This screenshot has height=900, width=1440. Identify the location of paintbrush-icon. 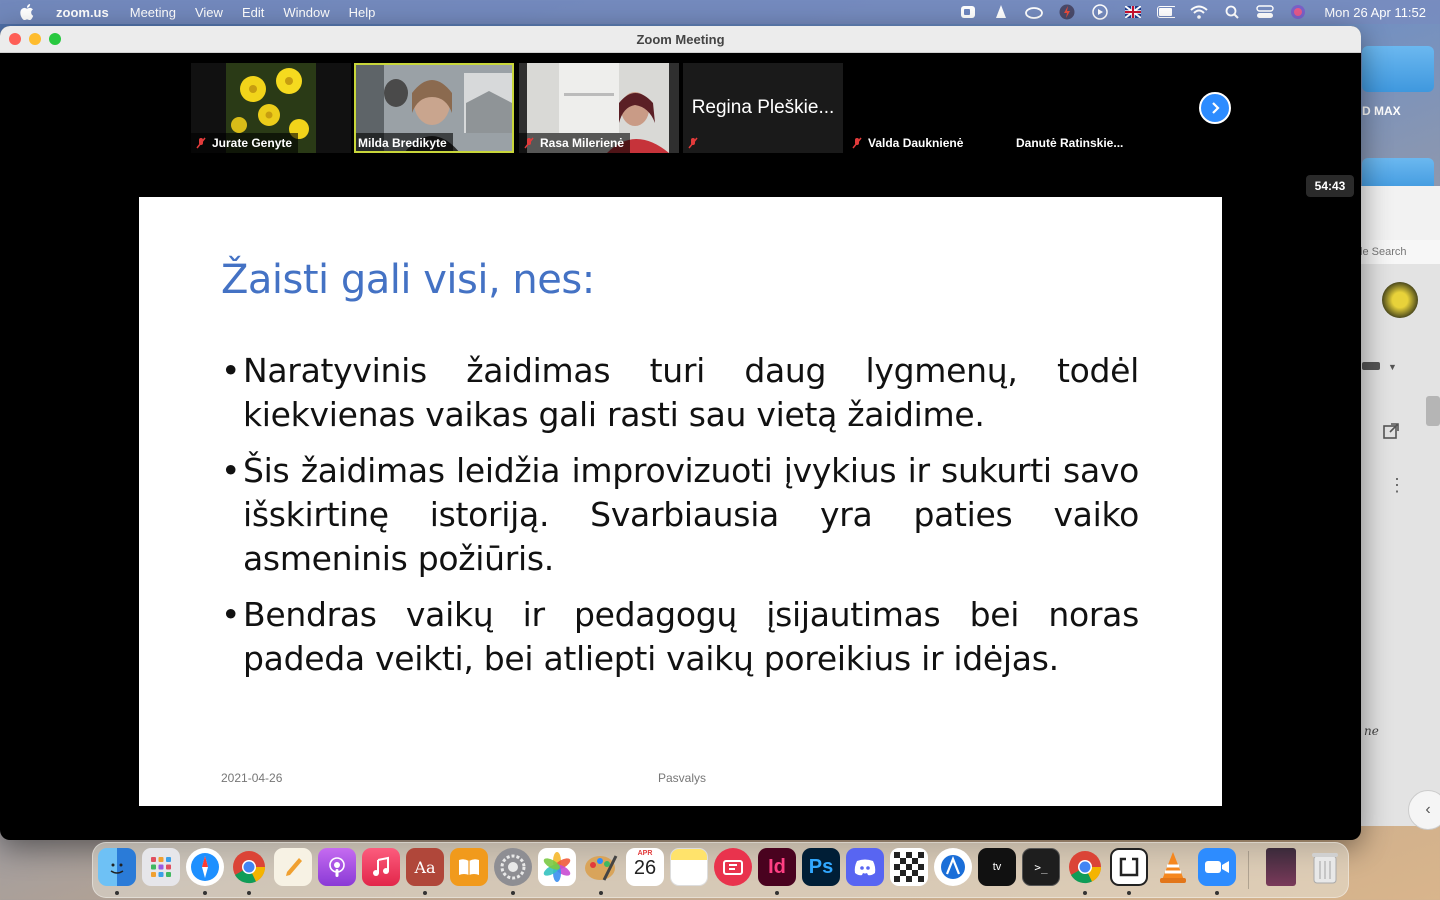
(601, 867).